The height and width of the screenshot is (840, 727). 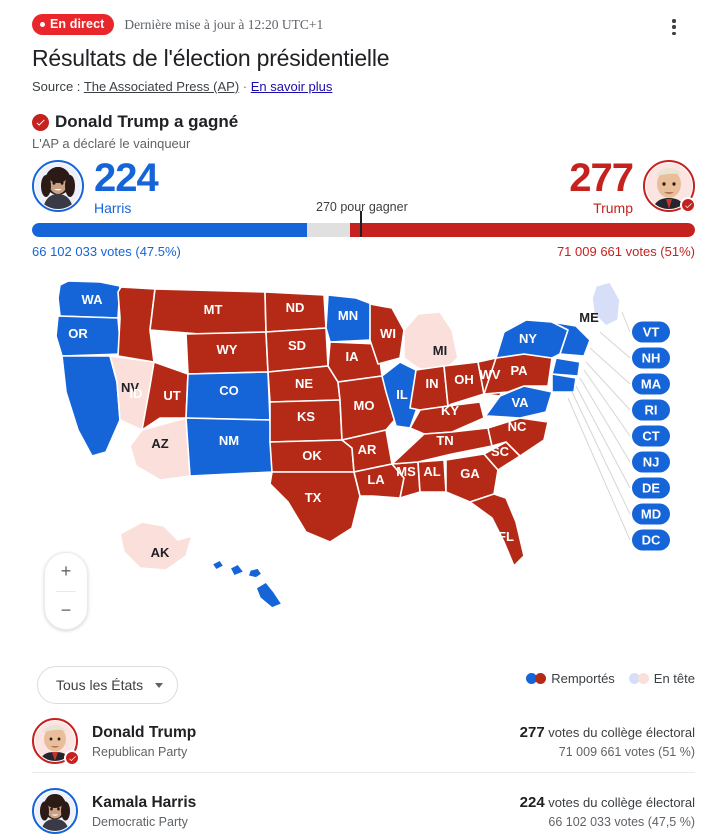 I want to click on live-badge-label: En direct, so click(x=77, y=24).